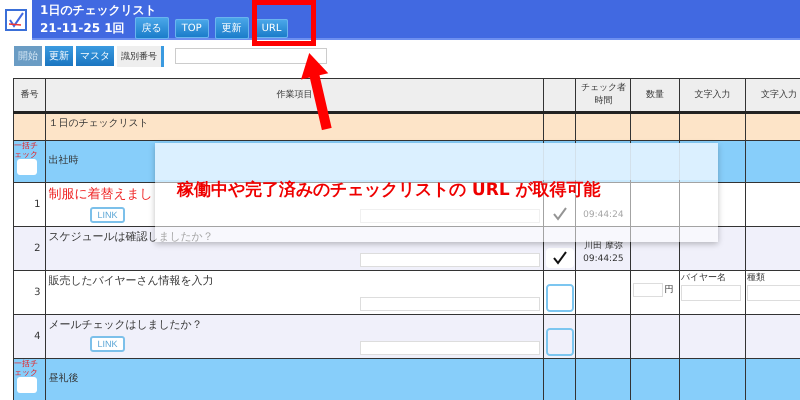  Describe the element at coordinates (99, 10) in the screenshot. I see `page-title: 1日のチェックリスト` at that location.